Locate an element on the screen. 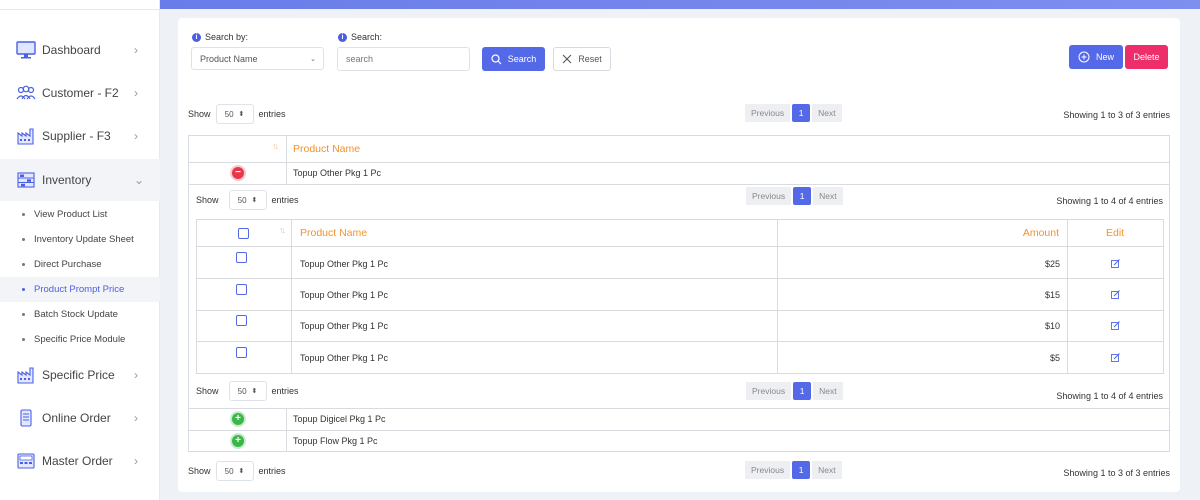  sidebar-subitem-inventory-update-sheet: Inventory Update Sheet is located at coordinates (80, 239).